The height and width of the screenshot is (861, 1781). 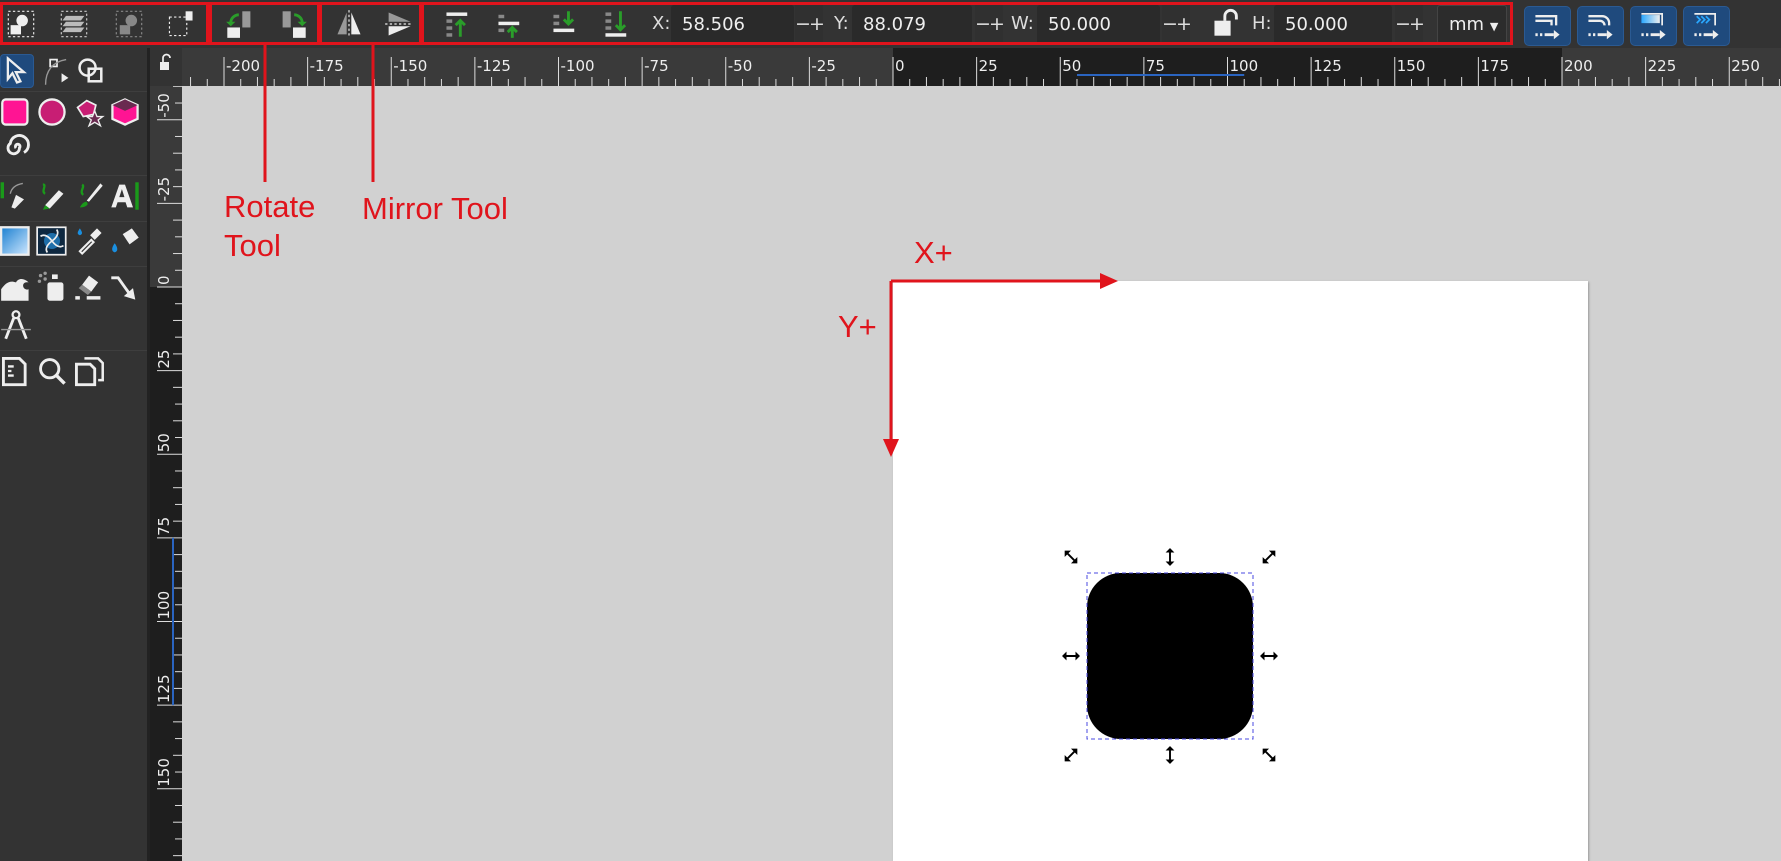 I want to click on h-decrement-button: −, so click(x=1403, y=24).